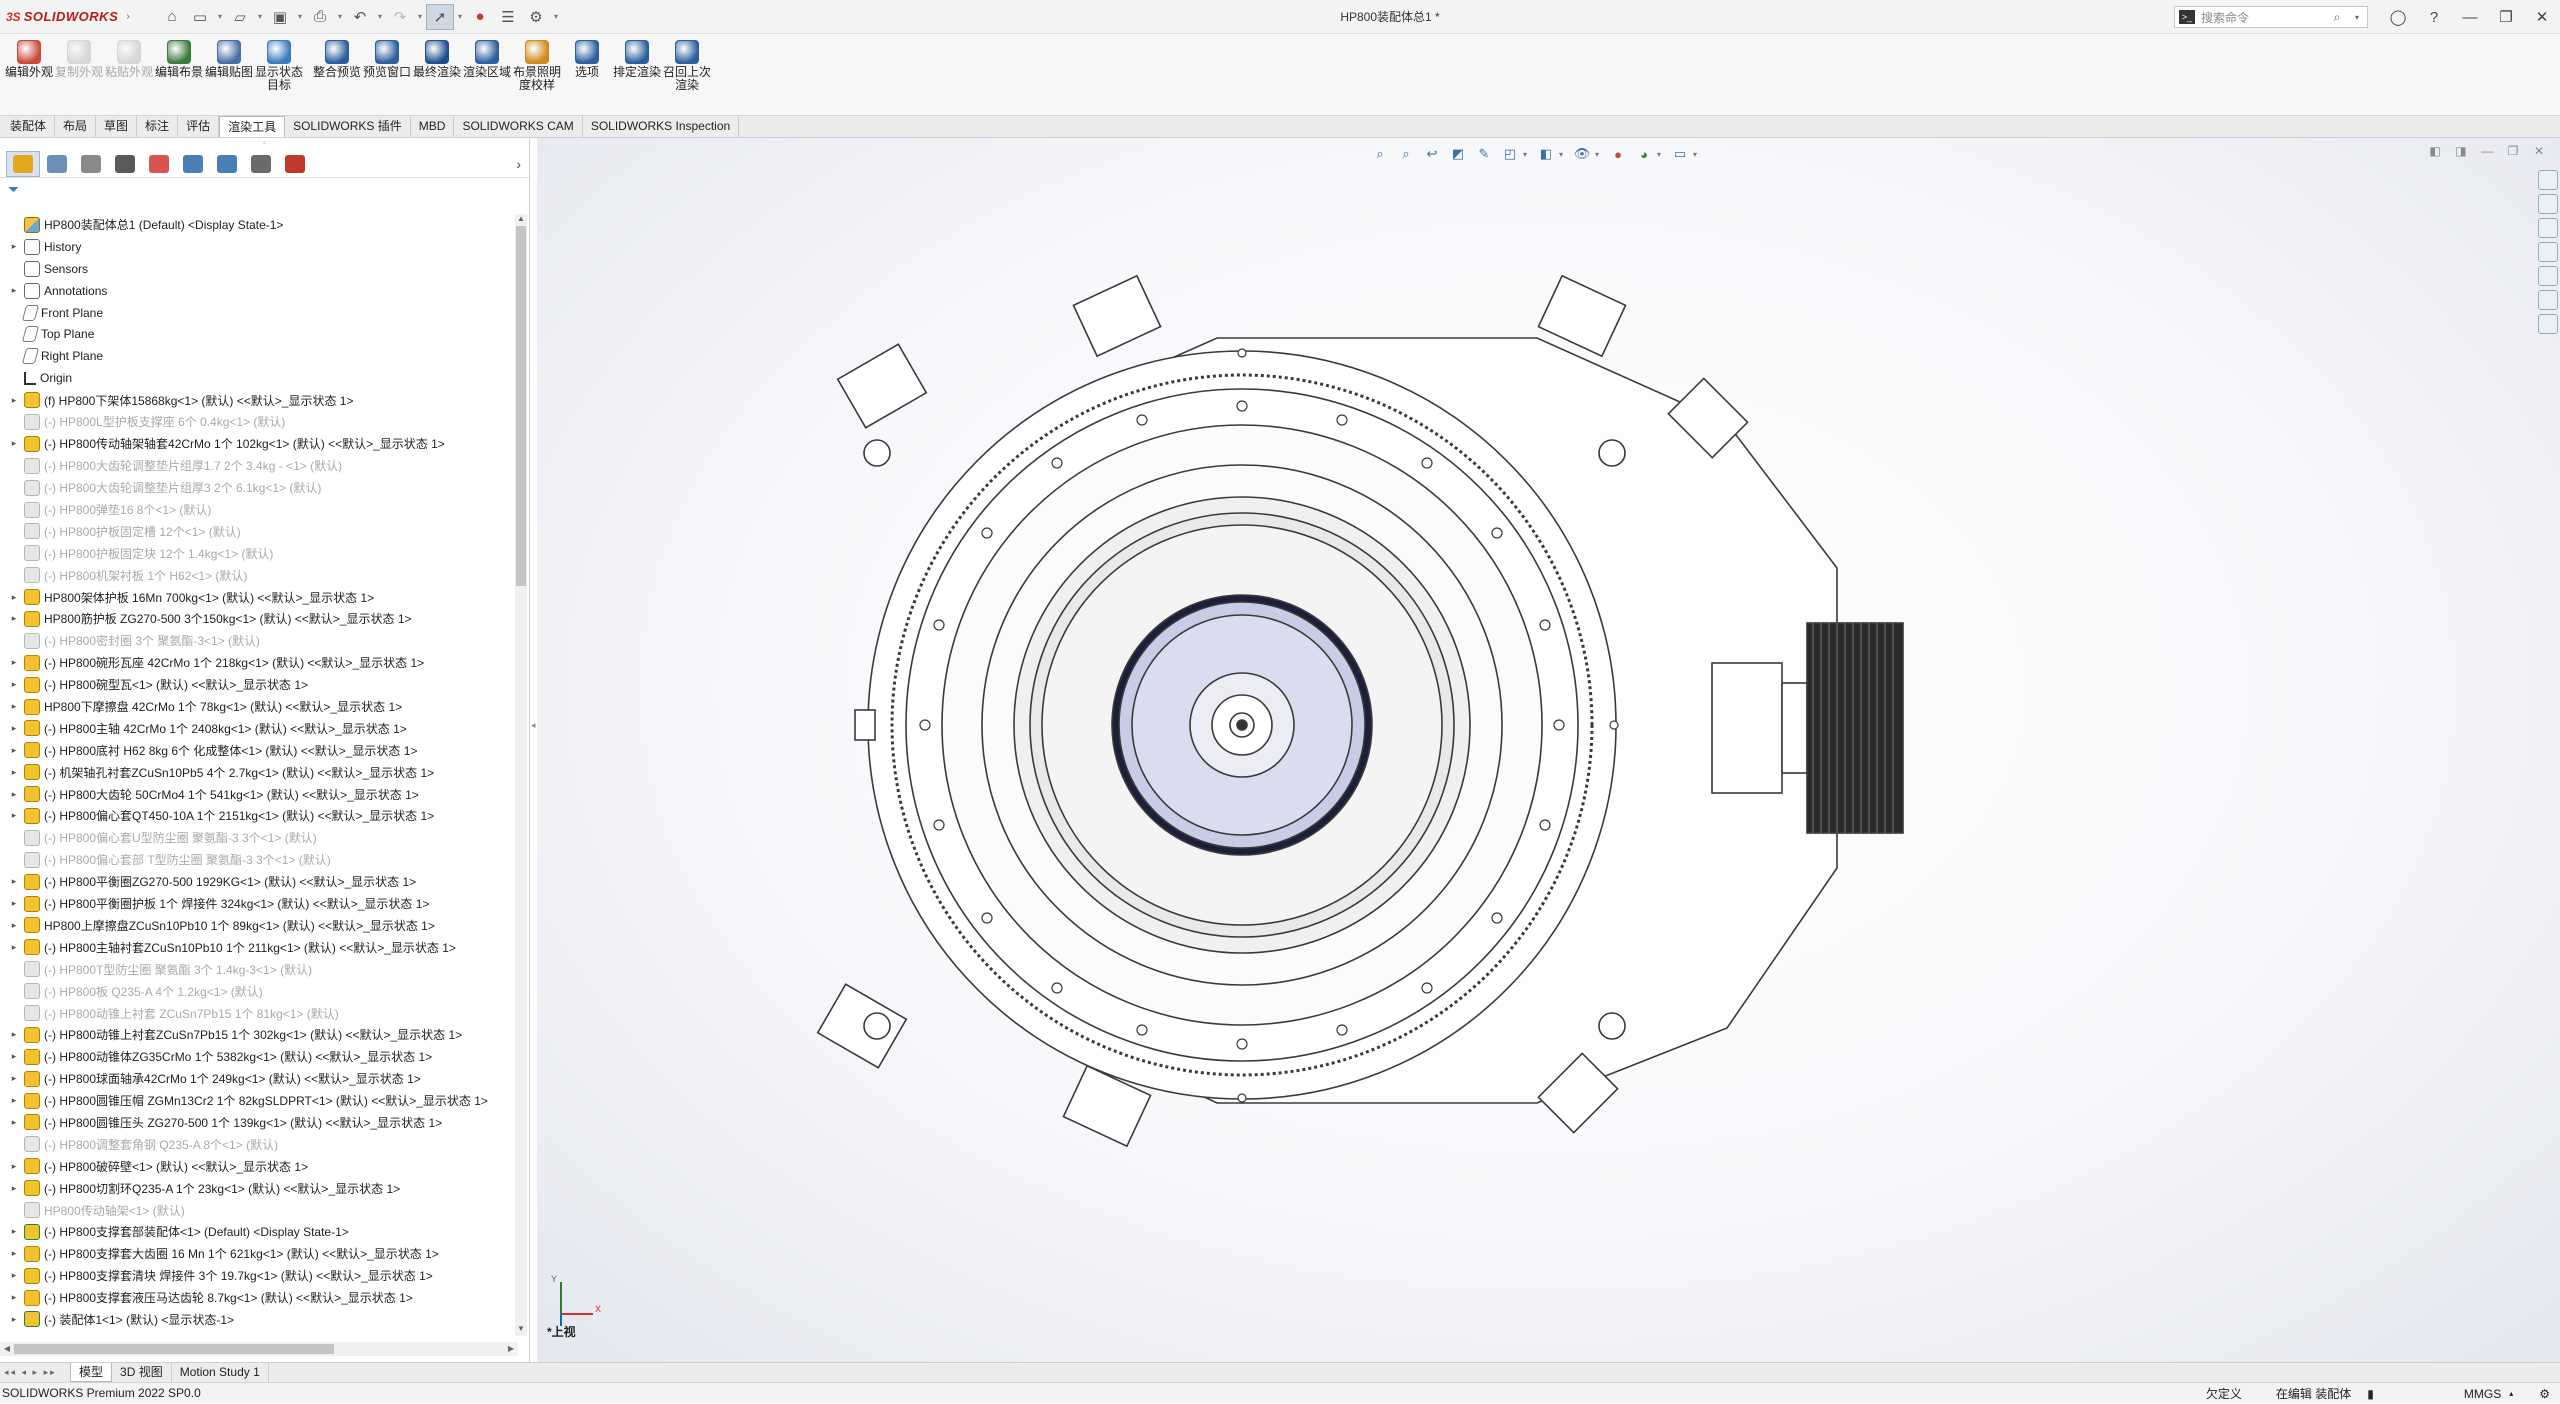 The image size is (2560, 1404). I want to click on tree-item: ▸ Annotations, so click(259, 291).